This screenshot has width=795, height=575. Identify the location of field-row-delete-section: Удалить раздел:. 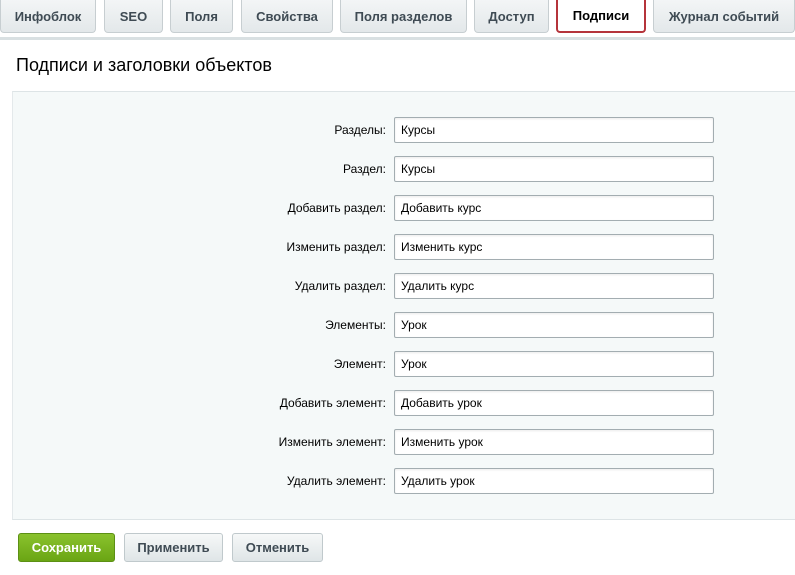
(404, 286).